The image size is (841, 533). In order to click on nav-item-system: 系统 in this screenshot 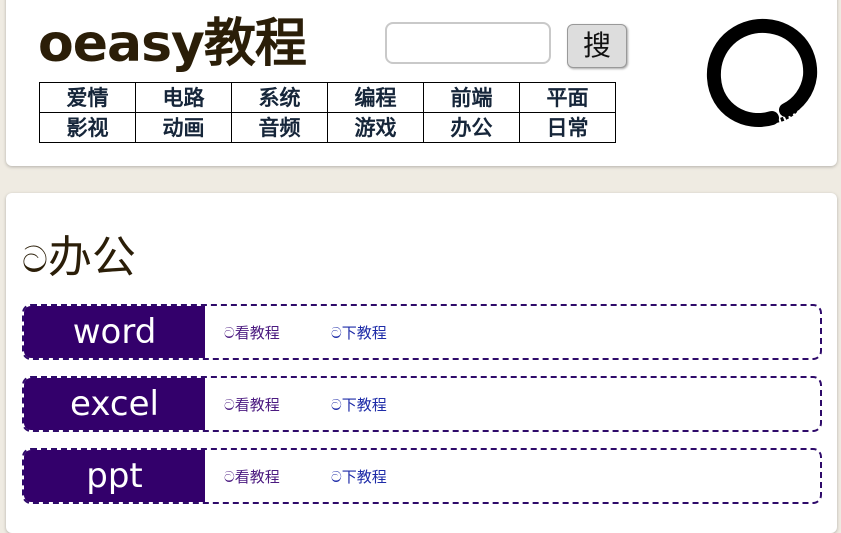, I will do `click(279, 97)`.